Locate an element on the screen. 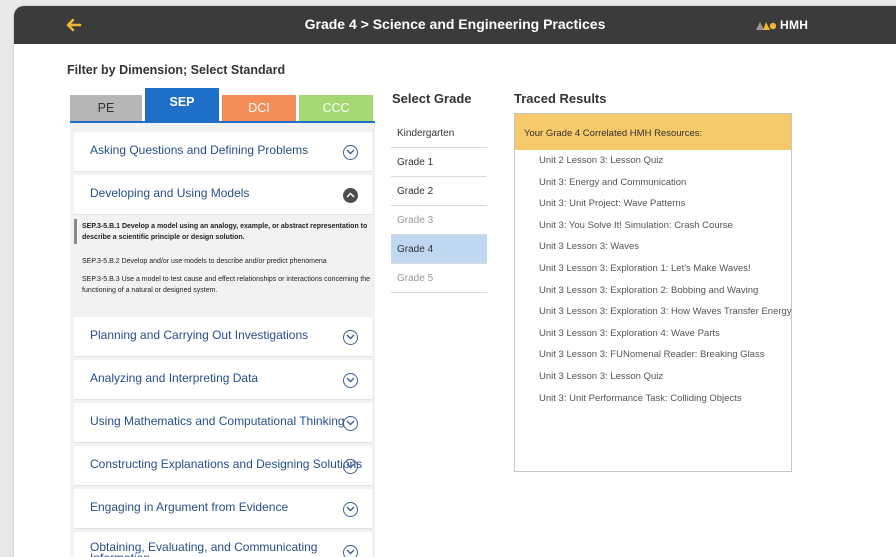 The width and height of the screenshot is (896, 557). logo-text: HMH is located at coordinates (794, 25).